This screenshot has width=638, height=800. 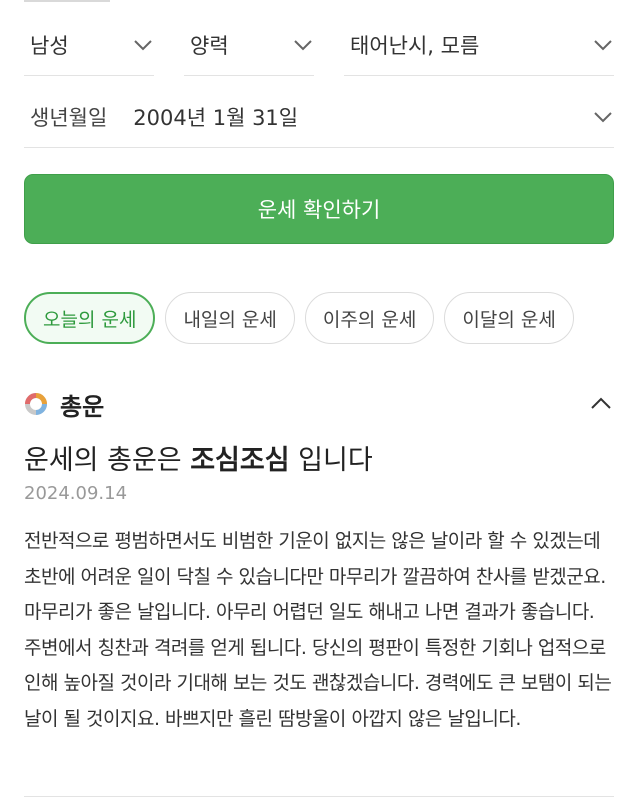 What do you see at coordinates (319, 404) in the screenshot?
I see `section-header: 총운` at bounding box center [319, 404].